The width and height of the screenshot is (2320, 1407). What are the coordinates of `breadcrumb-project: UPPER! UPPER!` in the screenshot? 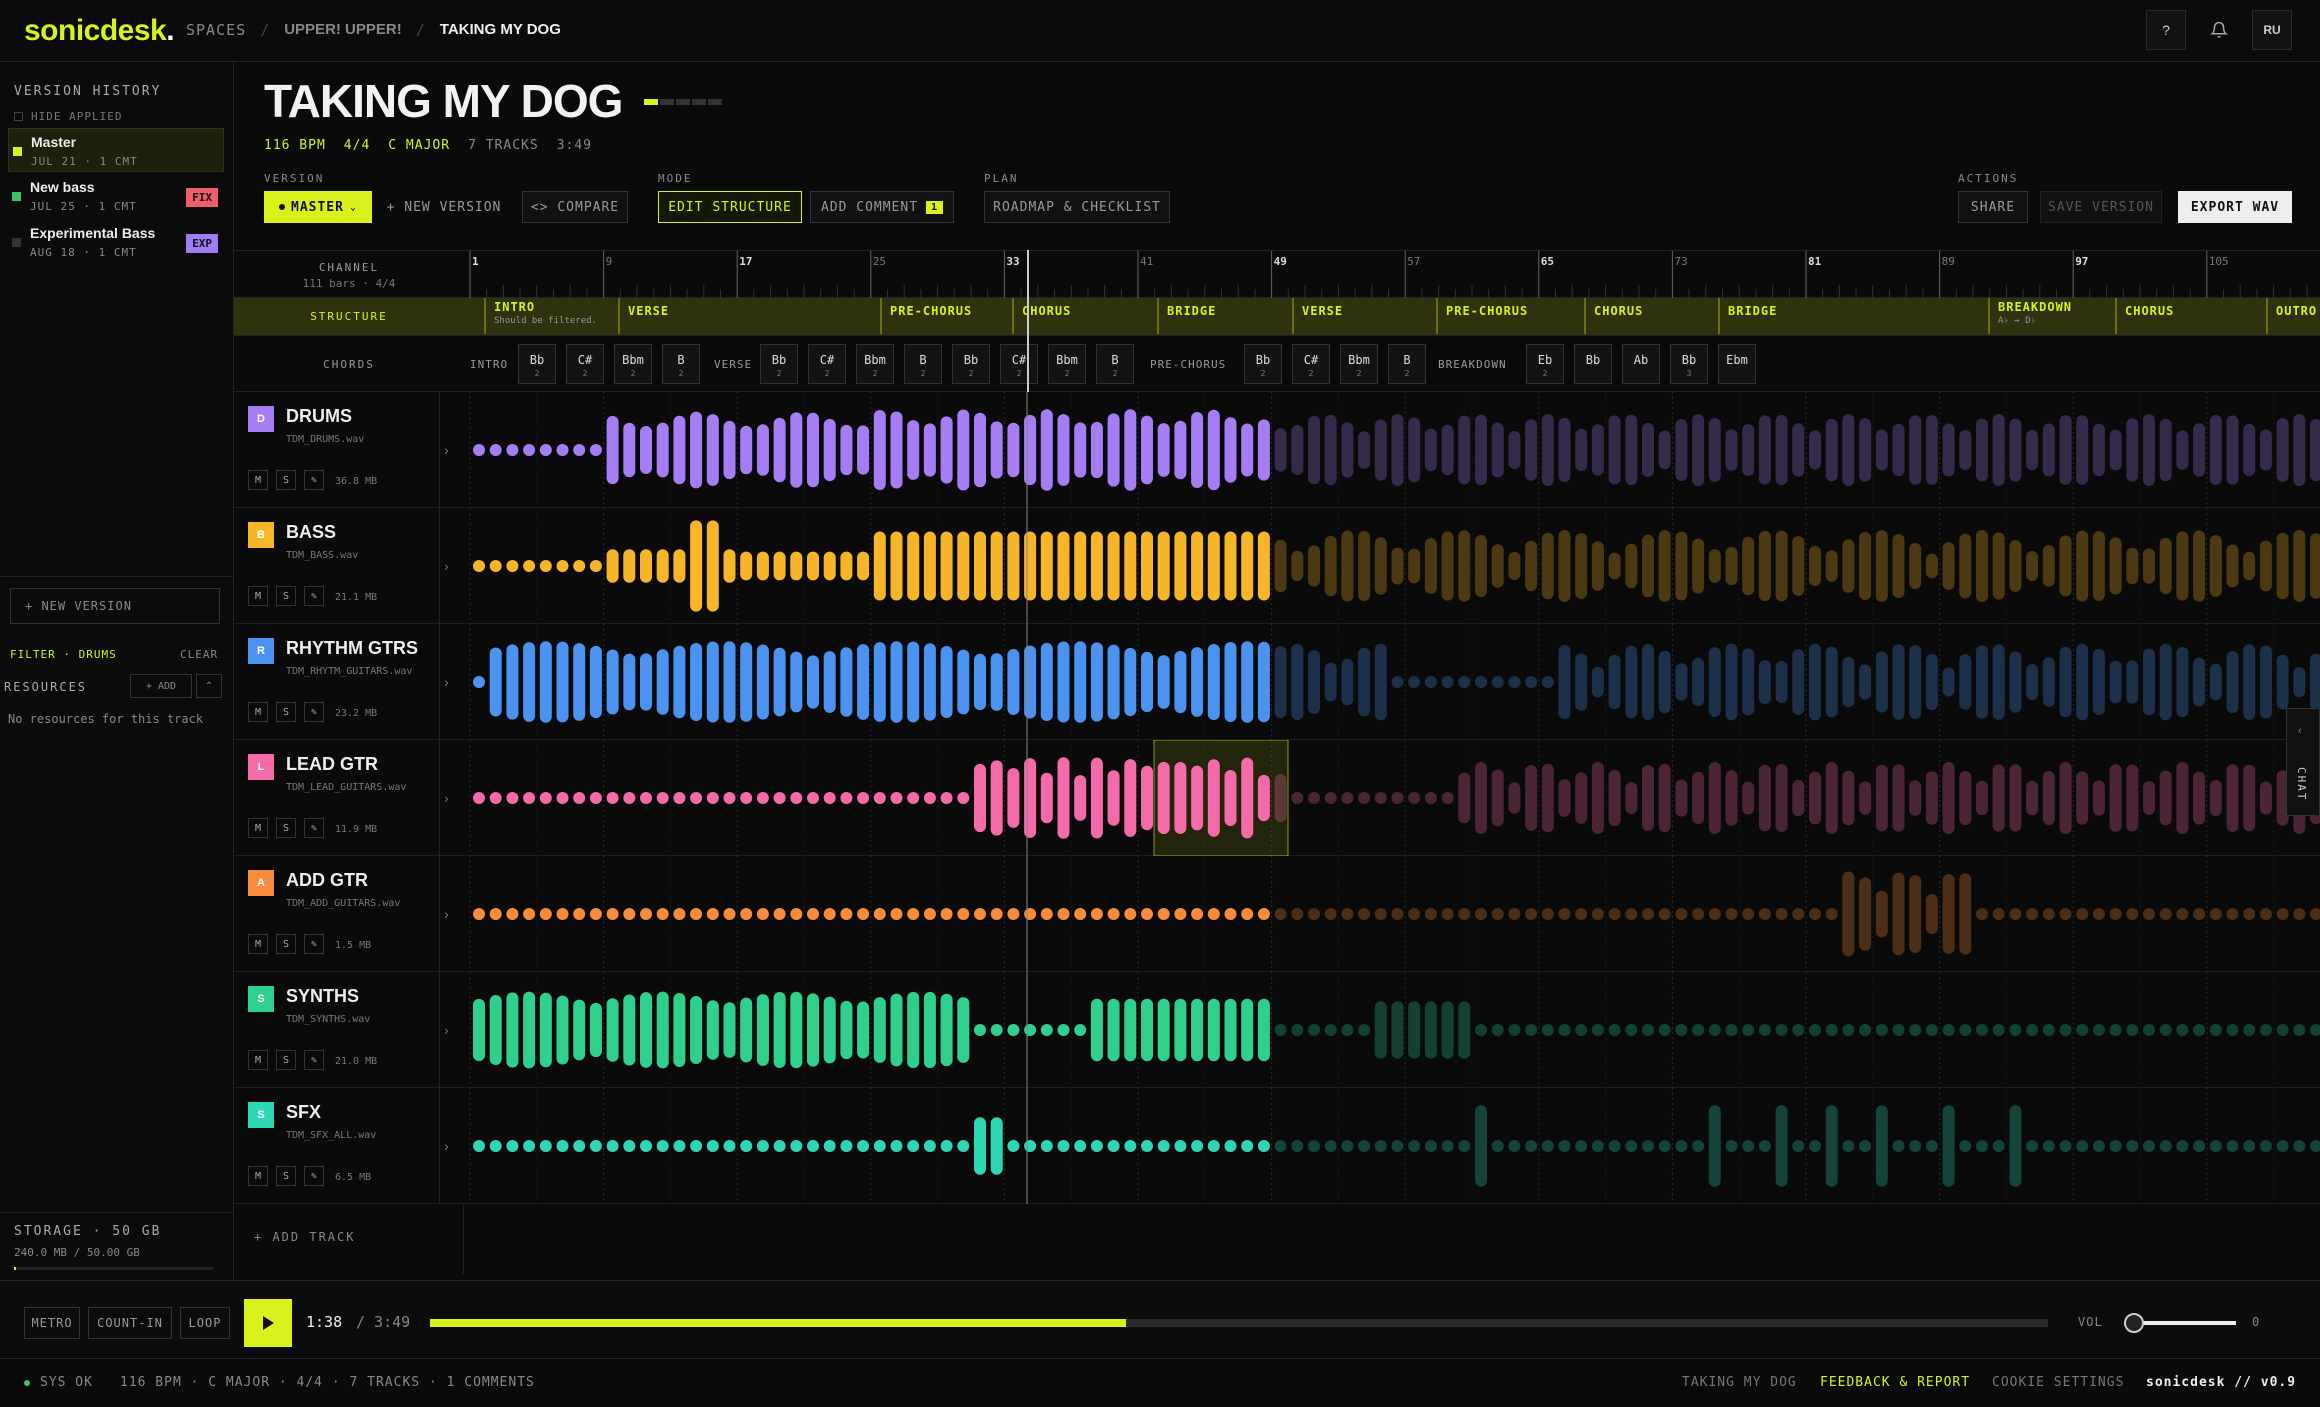 It's located at (343, 30).